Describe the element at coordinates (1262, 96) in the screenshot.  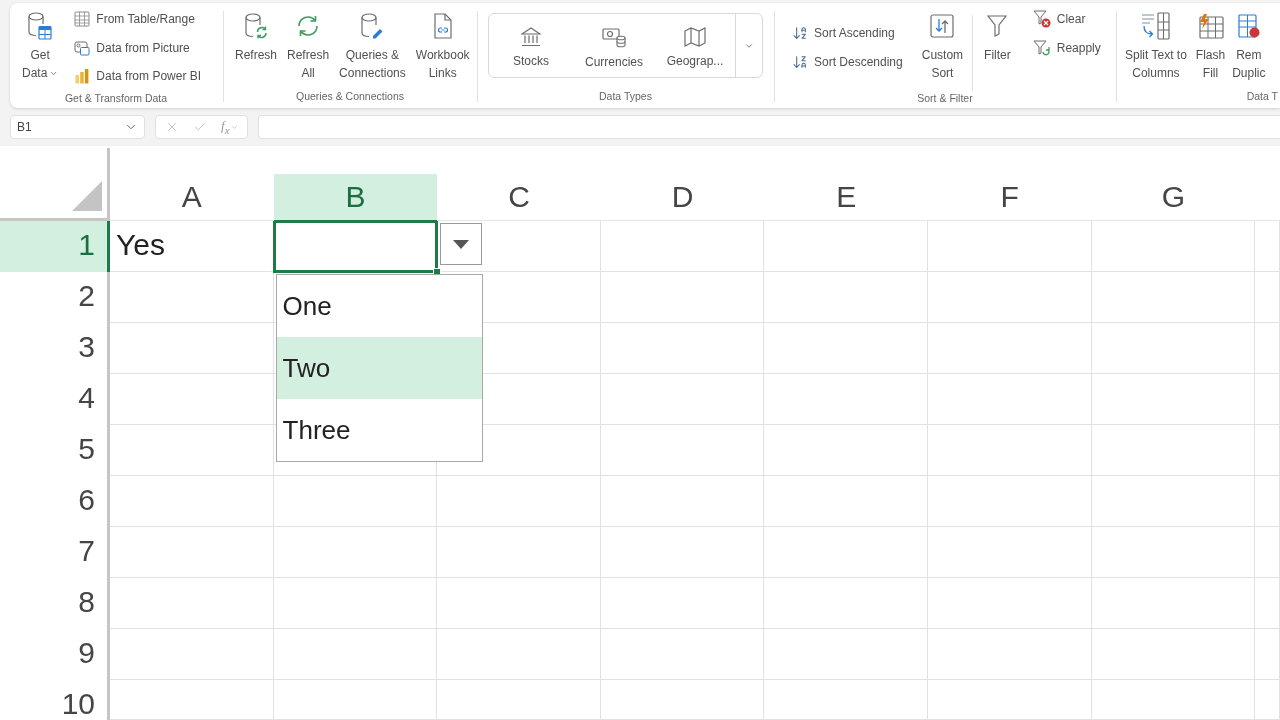
I see `group-label: Data T` at that location.